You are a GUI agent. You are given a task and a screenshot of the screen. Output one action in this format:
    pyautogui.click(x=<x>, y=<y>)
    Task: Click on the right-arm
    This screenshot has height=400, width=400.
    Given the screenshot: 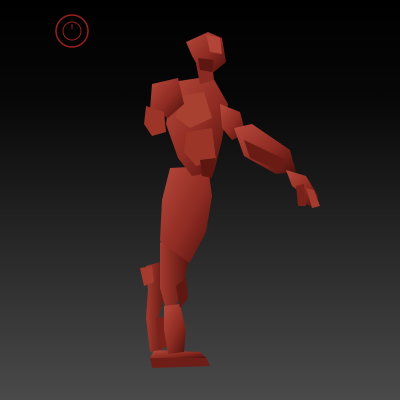 What is the action you would take?
    pyautogui.click(x=258, y=139)
    